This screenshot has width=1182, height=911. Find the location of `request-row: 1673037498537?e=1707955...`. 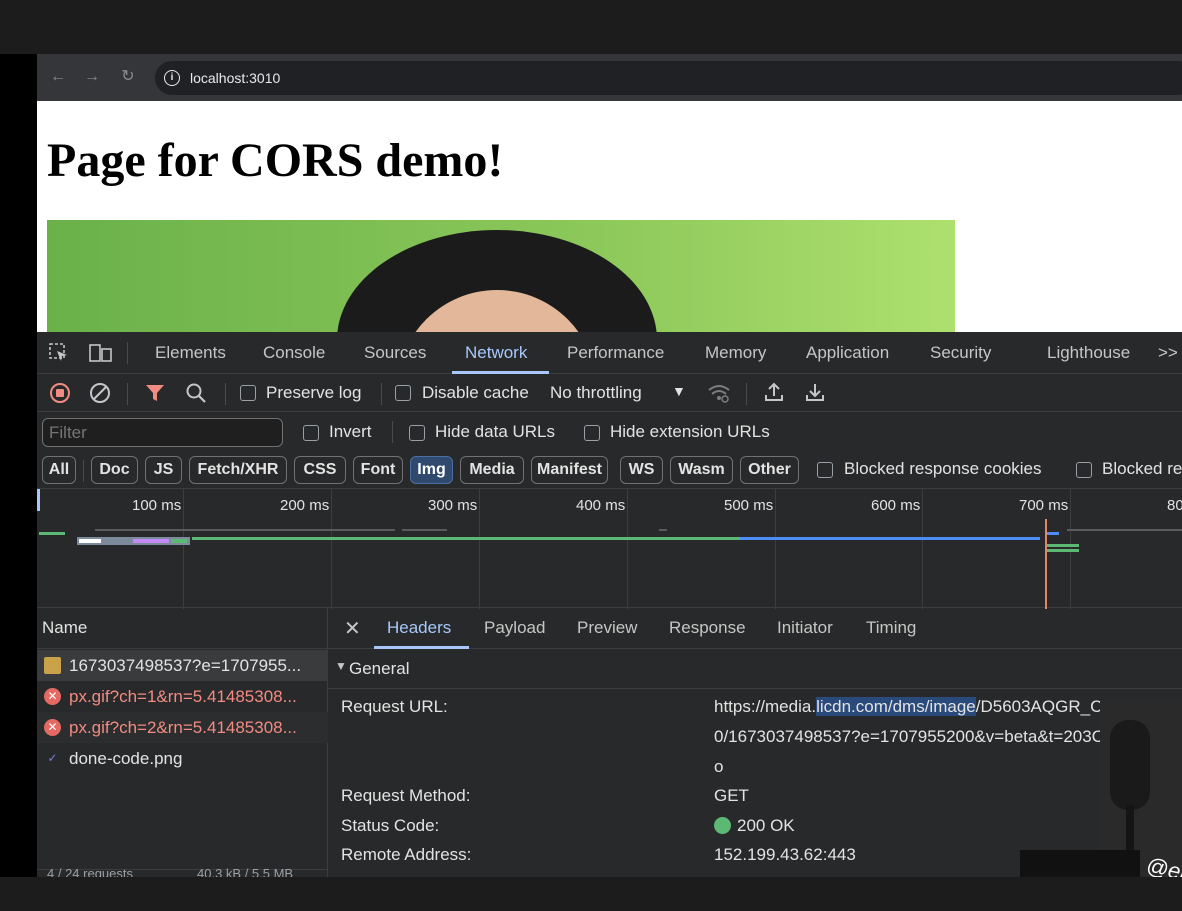

request-row: 1673037498537?e=1707955... is located at coordinates (182, 665).